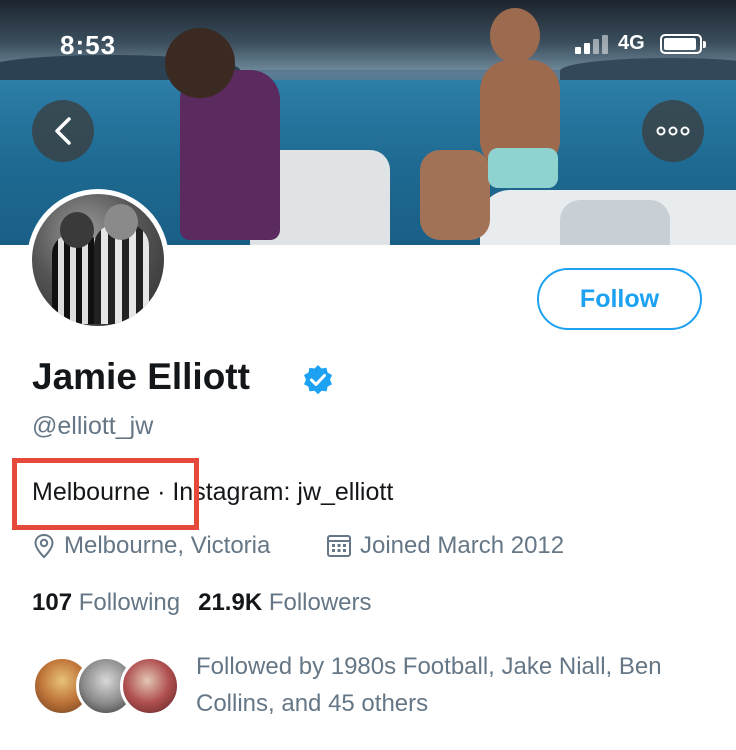  I want to click on back-button, so click(63, 131).